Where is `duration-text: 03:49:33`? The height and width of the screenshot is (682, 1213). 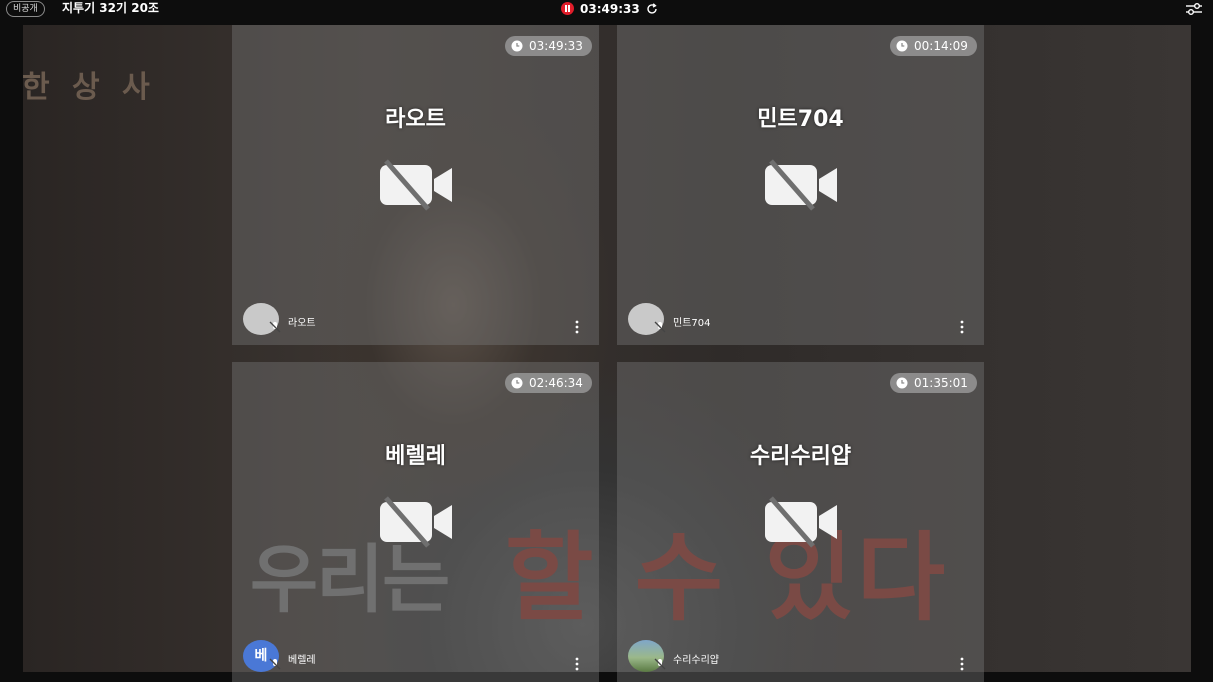 duration-text: 03:49:33 is located at coordinates (556, 46).